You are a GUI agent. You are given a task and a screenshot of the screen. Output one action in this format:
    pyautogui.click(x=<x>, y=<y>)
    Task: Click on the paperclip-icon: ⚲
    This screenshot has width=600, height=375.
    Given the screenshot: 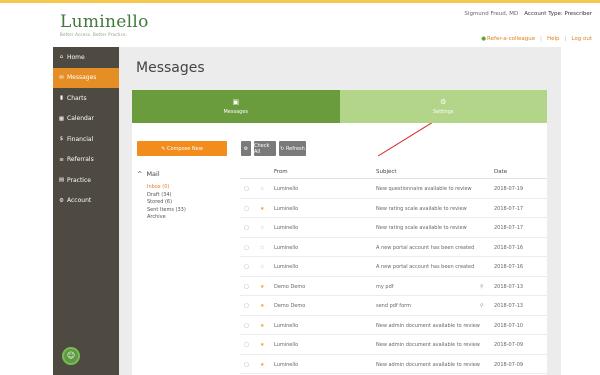 What is the action you would take?
    pyautogui.click(x=482, y=286)
    